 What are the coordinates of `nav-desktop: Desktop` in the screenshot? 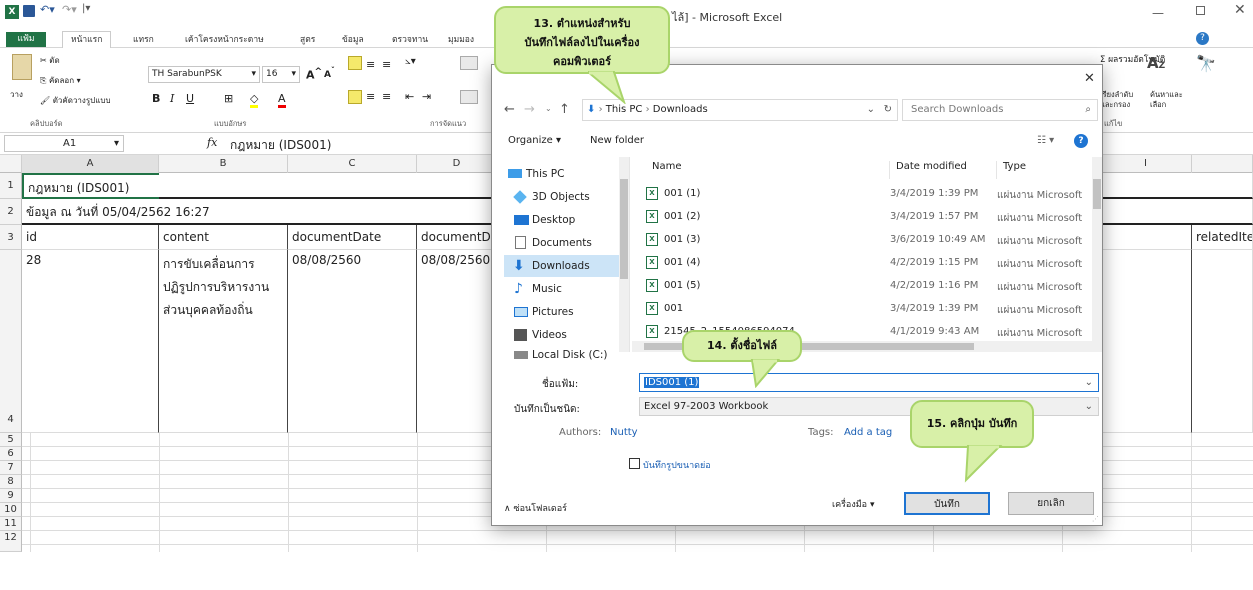 It's located at (566, 220).